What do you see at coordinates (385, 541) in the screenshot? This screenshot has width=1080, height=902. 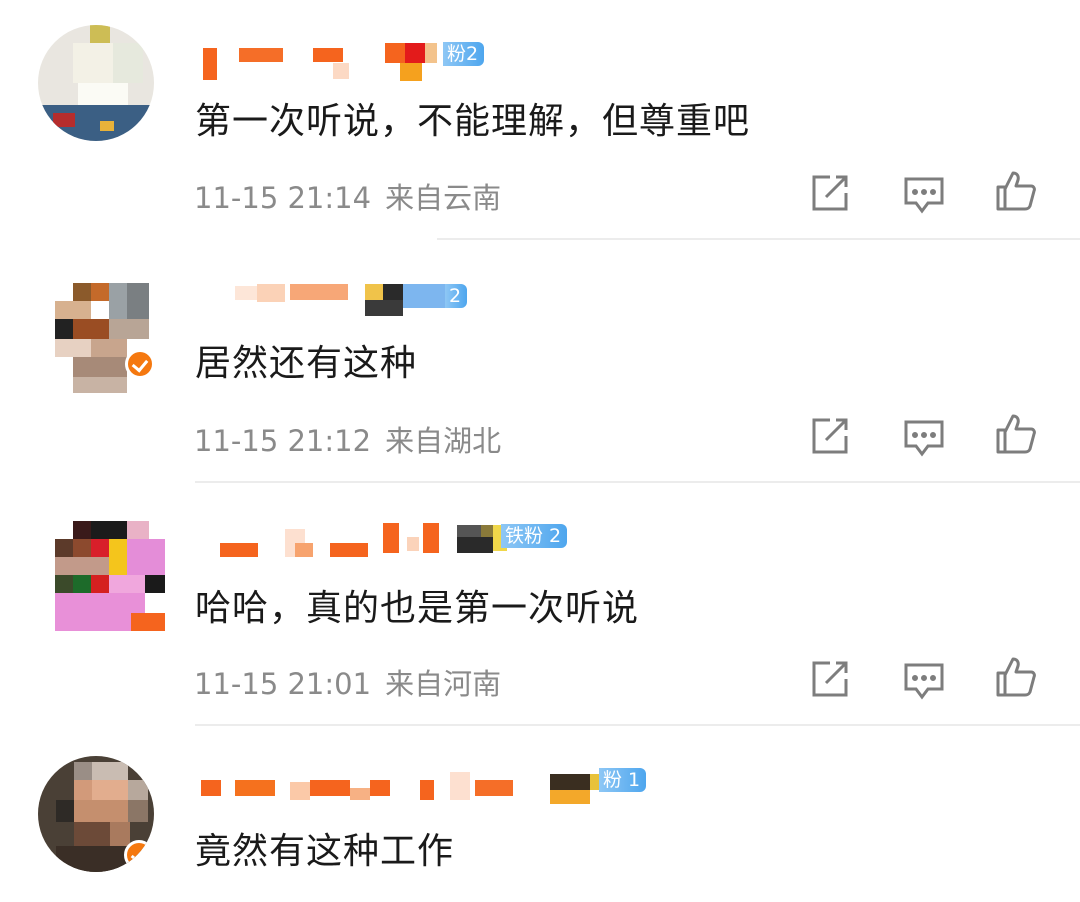 I see `username-redacted: 铁粉 2` at bounding box center [385, 541].